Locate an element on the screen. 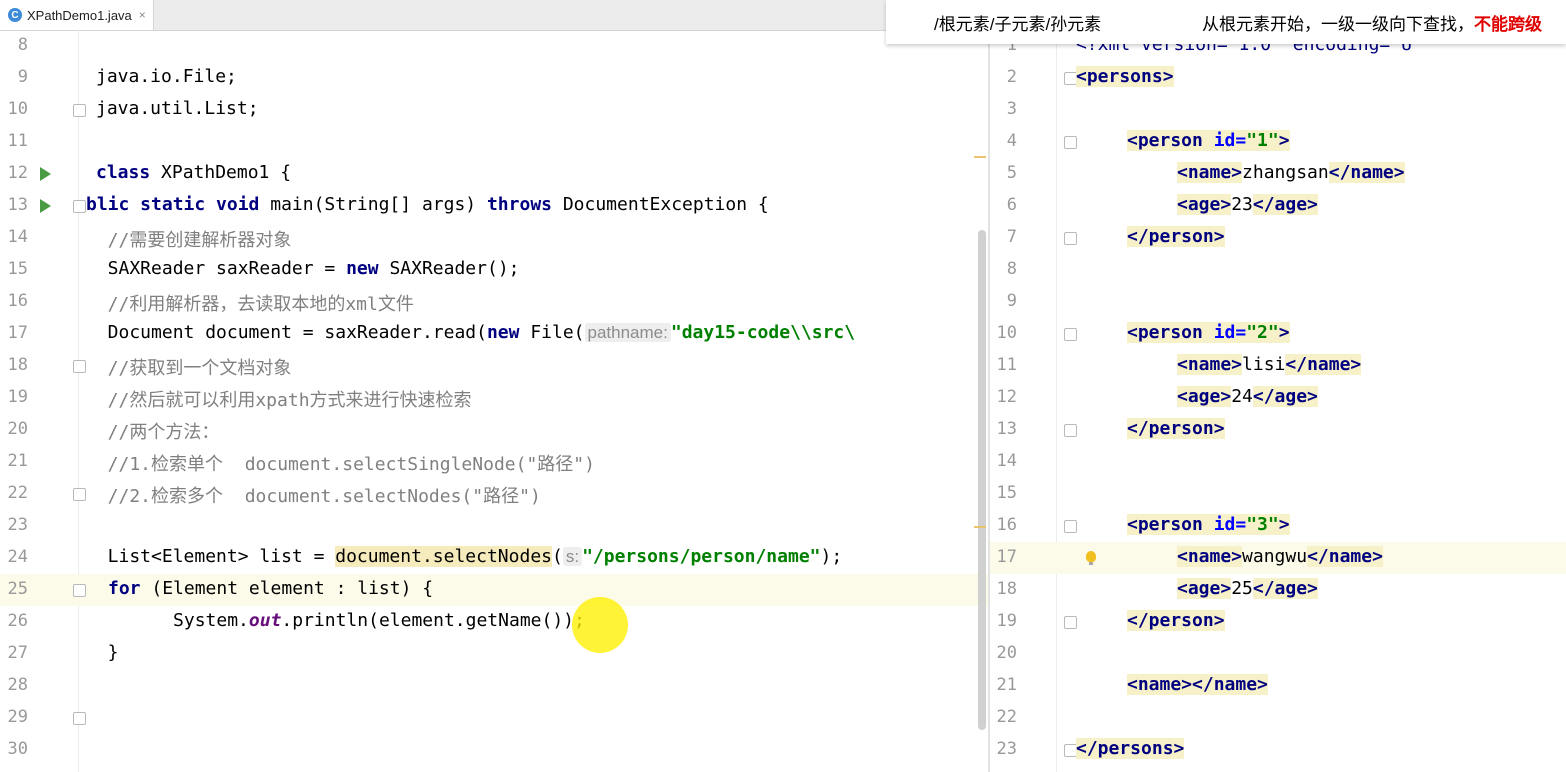  tooltip-desc-text: 从根元素开始，一级一级向下查找， is located at coordinates (1338, 24).